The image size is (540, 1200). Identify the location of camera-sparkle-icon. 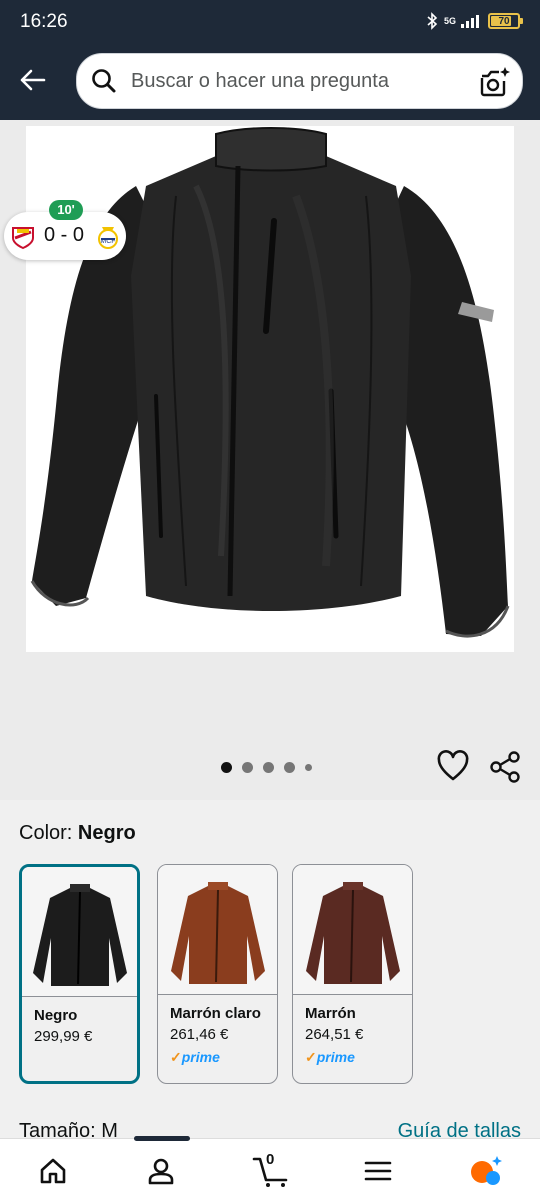
(495, 82).